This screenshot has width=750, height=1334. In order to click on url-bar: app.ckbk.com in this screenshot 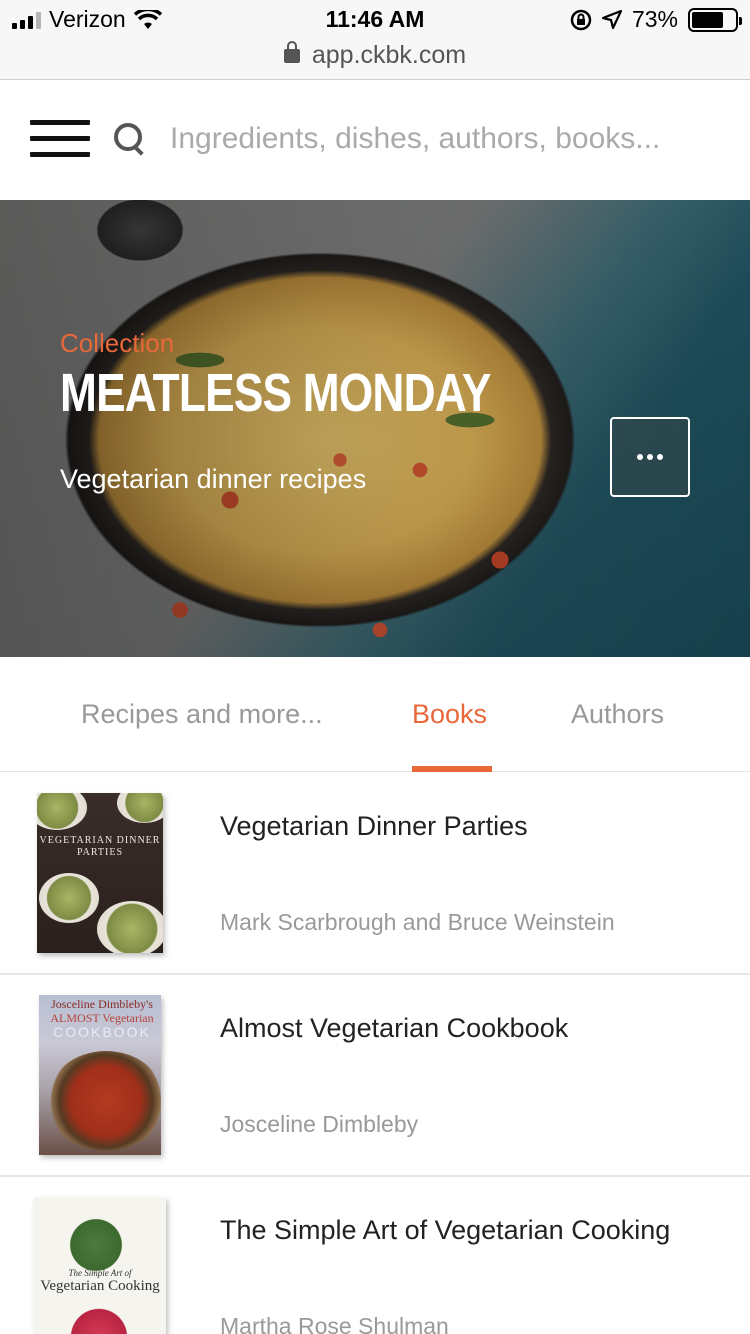, I will do `click(375, 60)`.